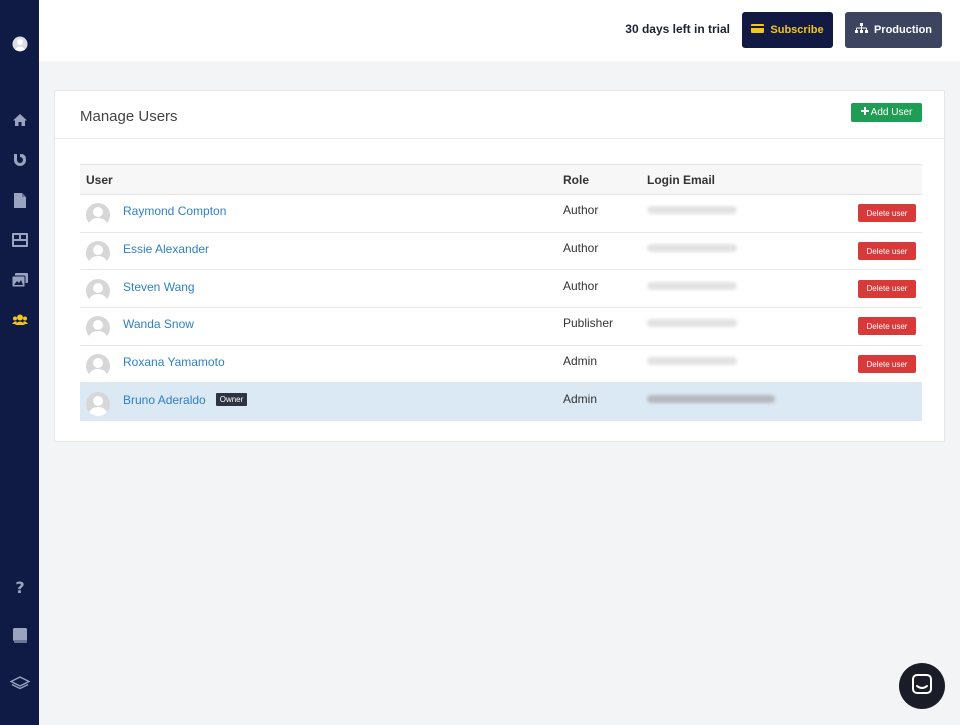 The height and width of the screenshot is (725, 960). I want to click on subscribe-button: Subscribe, so click(787, 30).